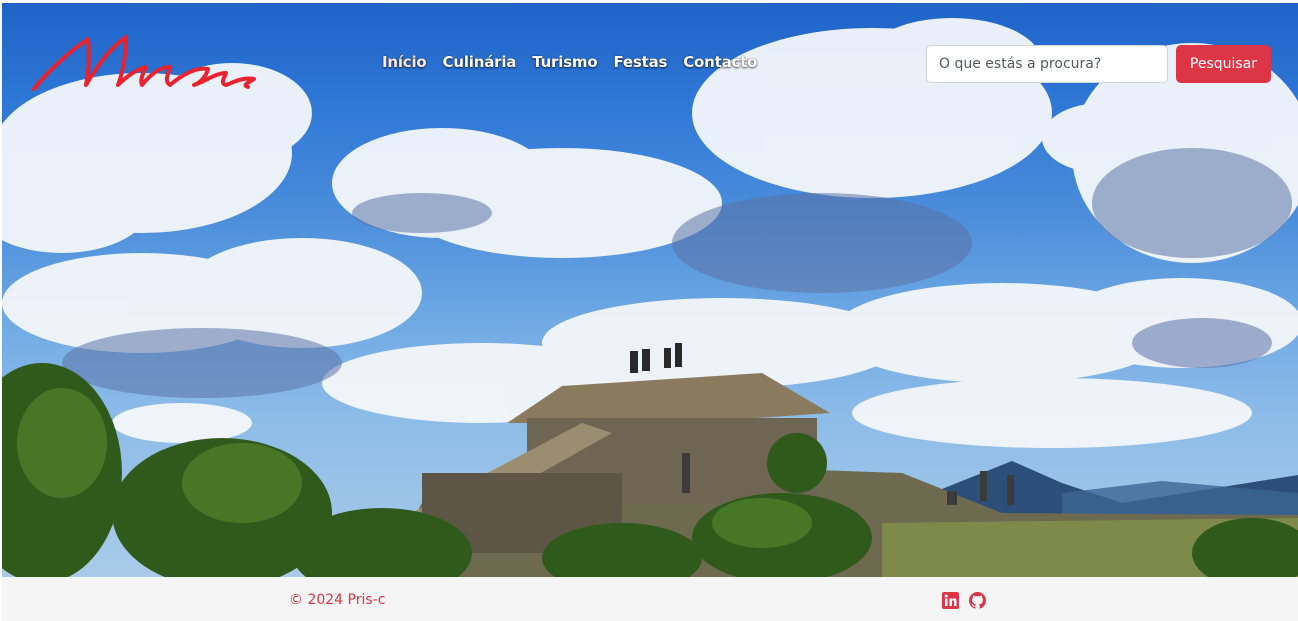 The height and width of the screenshot is (621, 1298). I want to click on github-link, so click(977, 600).